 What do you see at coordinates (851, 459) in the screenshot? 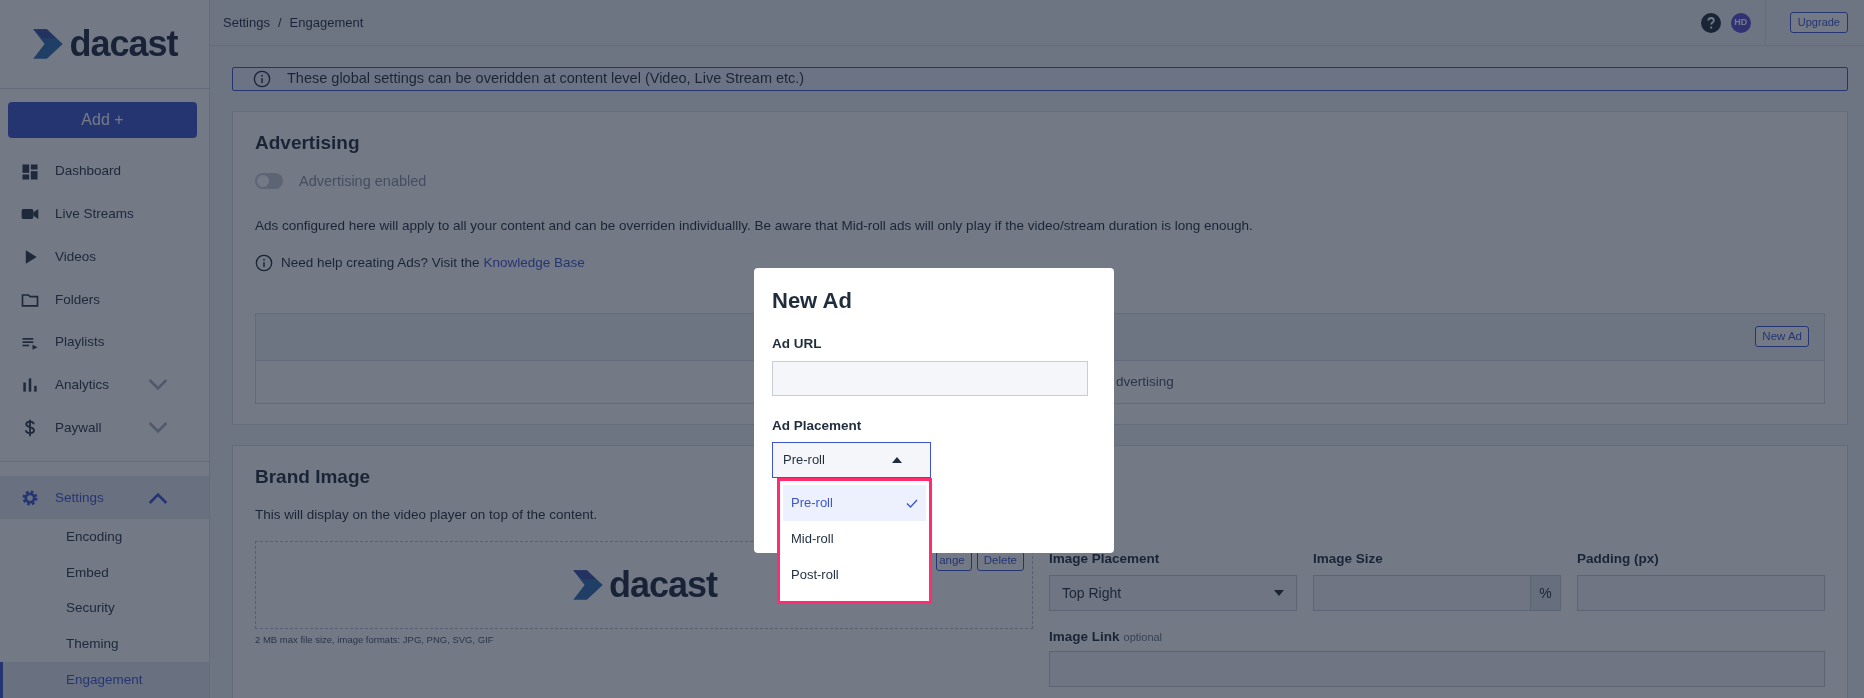
I see `placement-select: Pre-roll` at bounding box center [851, 459].